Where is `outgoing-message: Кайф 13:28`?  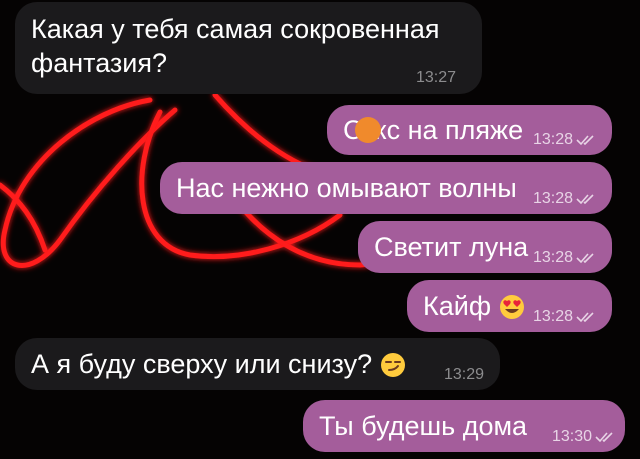 outgoing-message: Кайф 13:28 is located at coordinates (509, 306).